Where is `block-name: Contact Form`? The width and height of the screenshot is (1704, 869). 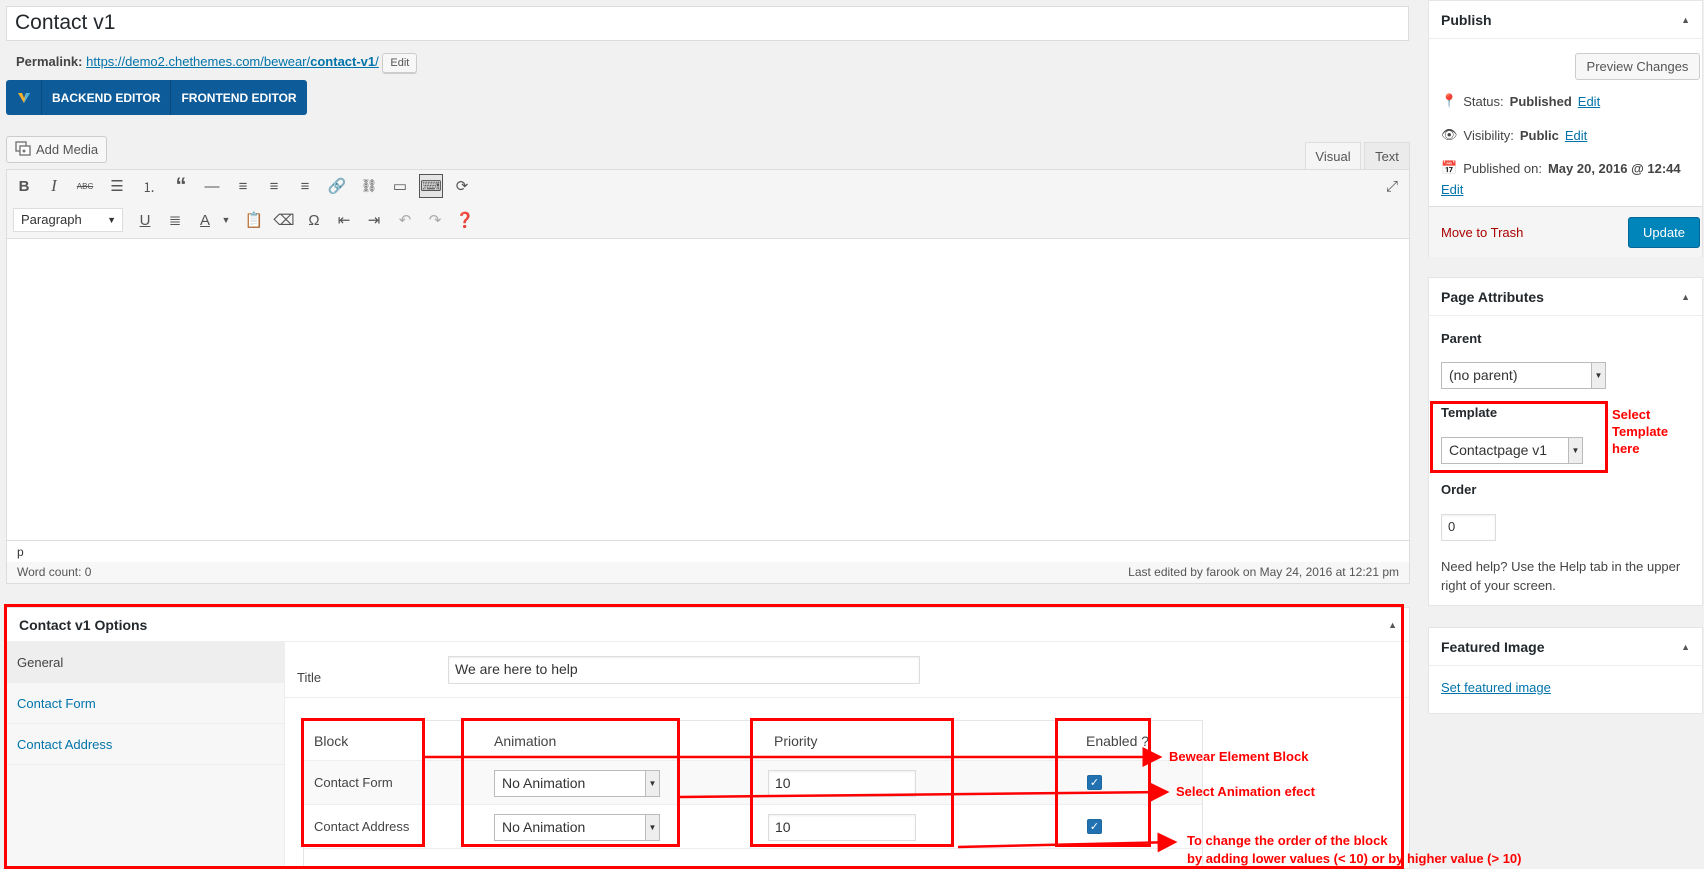
block-name: Contact Form is located at coordinates (353, 782).